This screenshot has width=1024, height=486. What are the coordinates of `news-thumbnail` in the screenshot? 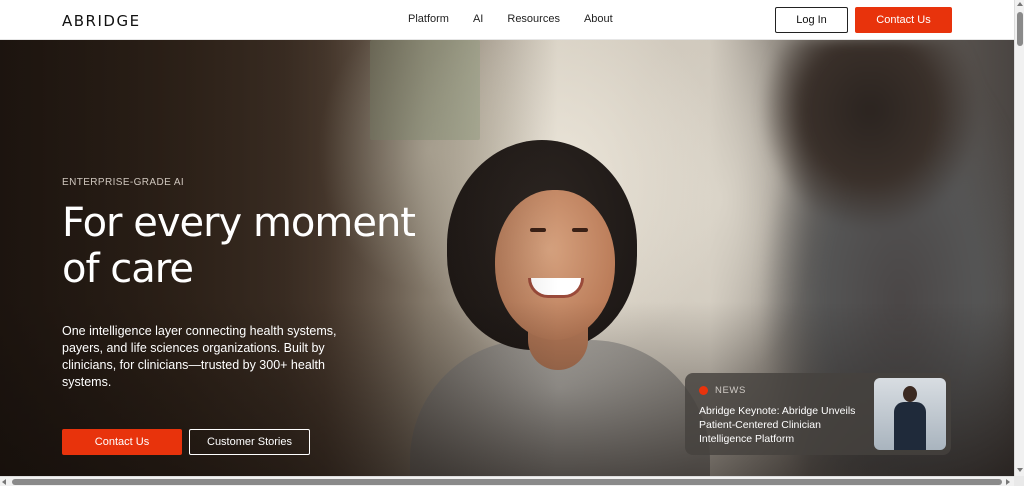 It's located at (910, 414).